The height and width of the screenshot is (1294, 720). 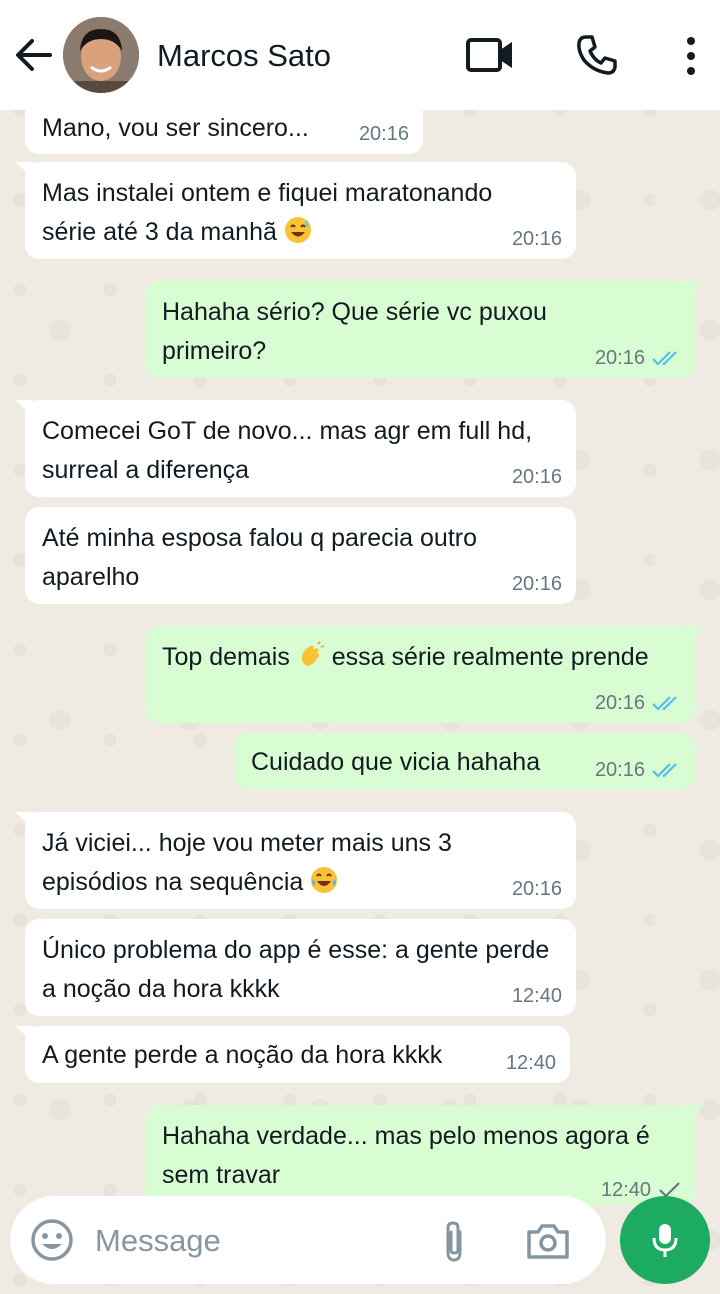 What do you see at coordinates (101, 55) in the screenshot?
I see `avatar` at bounding box center [101, 55].